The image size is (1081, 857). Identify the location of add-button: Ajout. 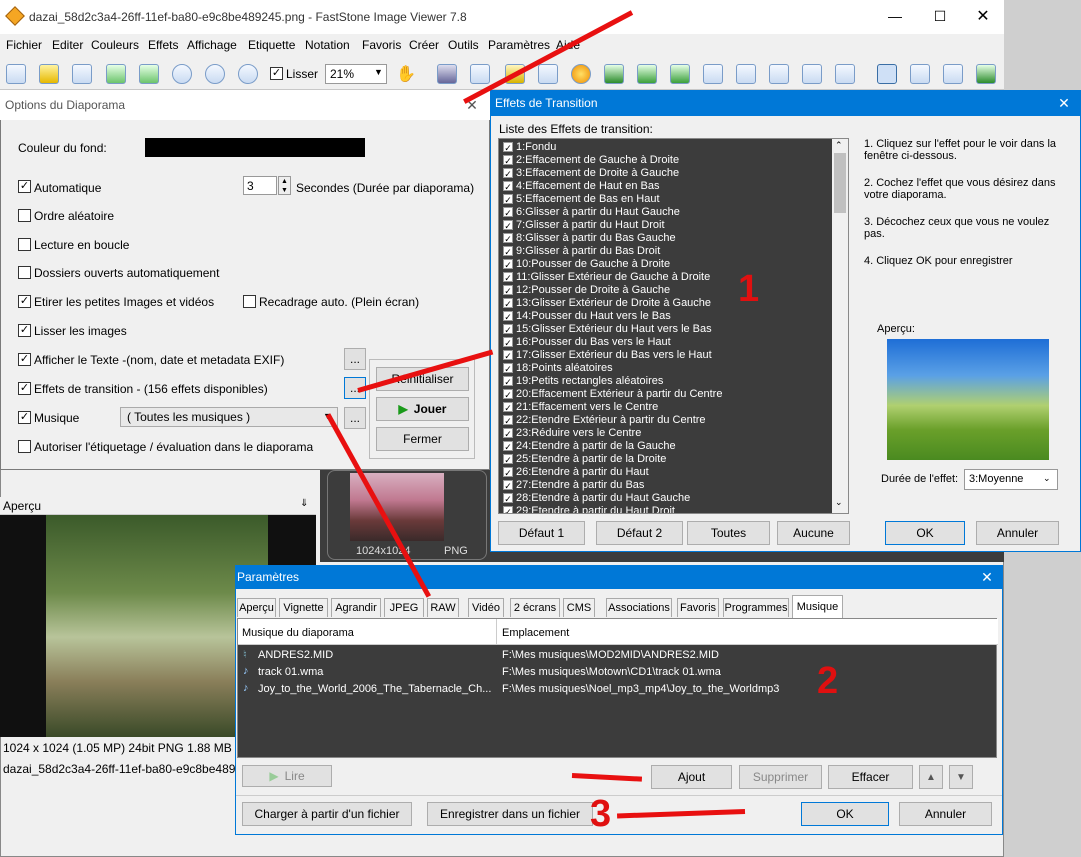
(691, 777).